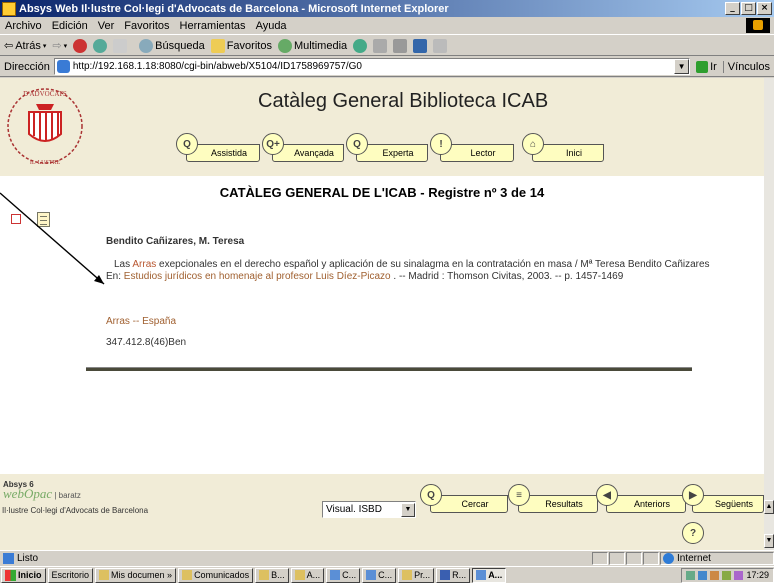 The width and height of the screenshot is (774, 583). Describe the element at coordinates (445, 575) in the screenshot. I see `word-icon` at that location.